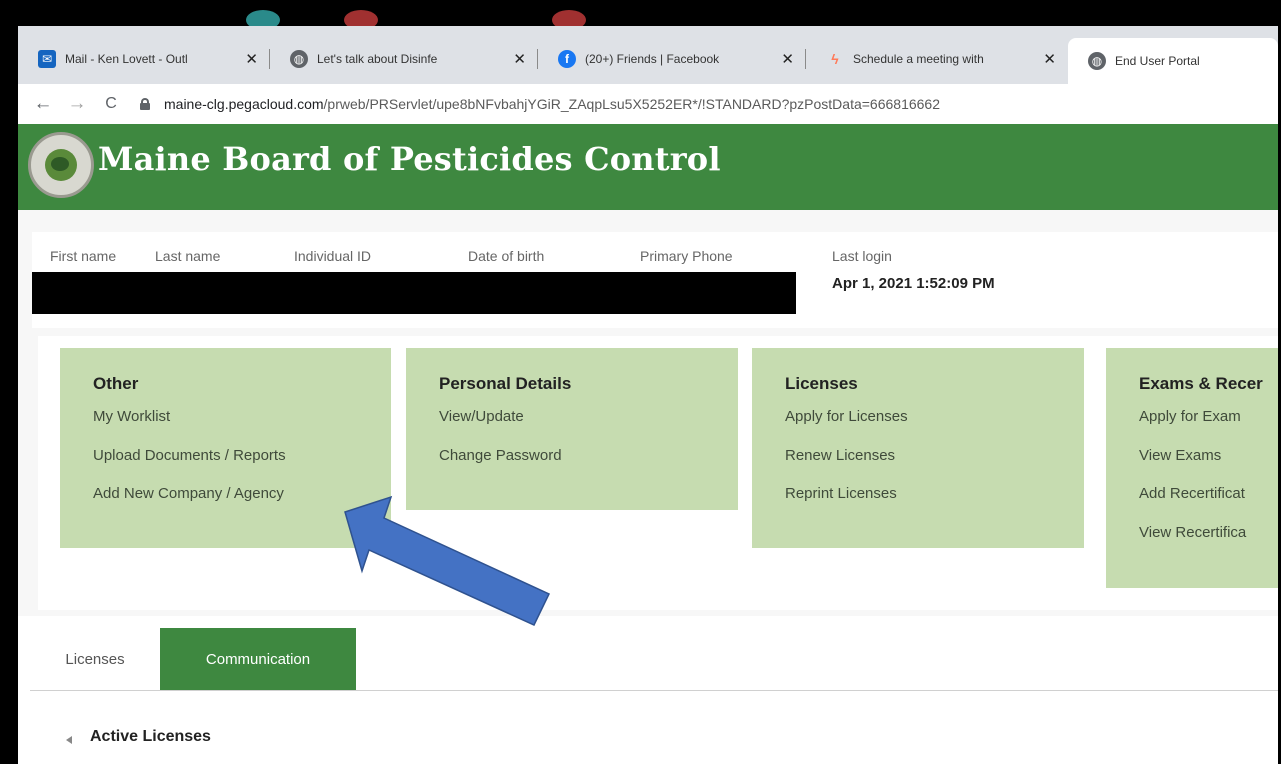 Image resolution: width=1281 pixels, height=764 pixels. I want to click on section-title: Active Licenses, so click(150, 736).